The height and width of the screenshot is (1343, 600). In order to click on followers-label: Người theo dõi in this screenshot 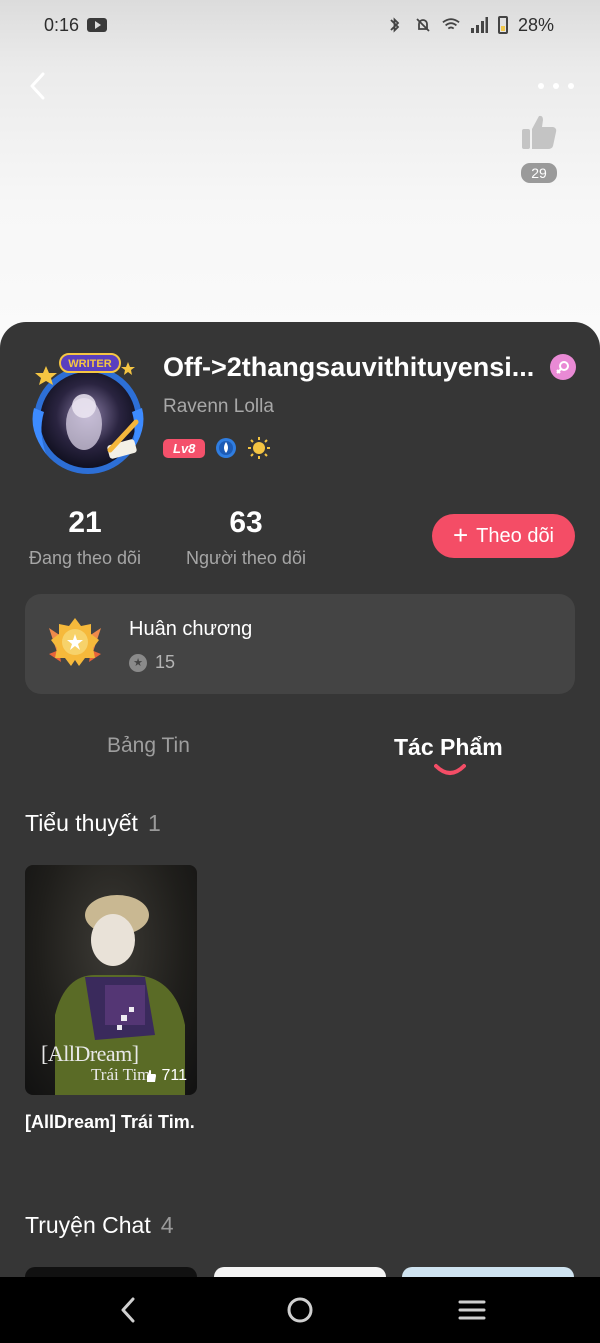, I will do `click(246, 558)`.